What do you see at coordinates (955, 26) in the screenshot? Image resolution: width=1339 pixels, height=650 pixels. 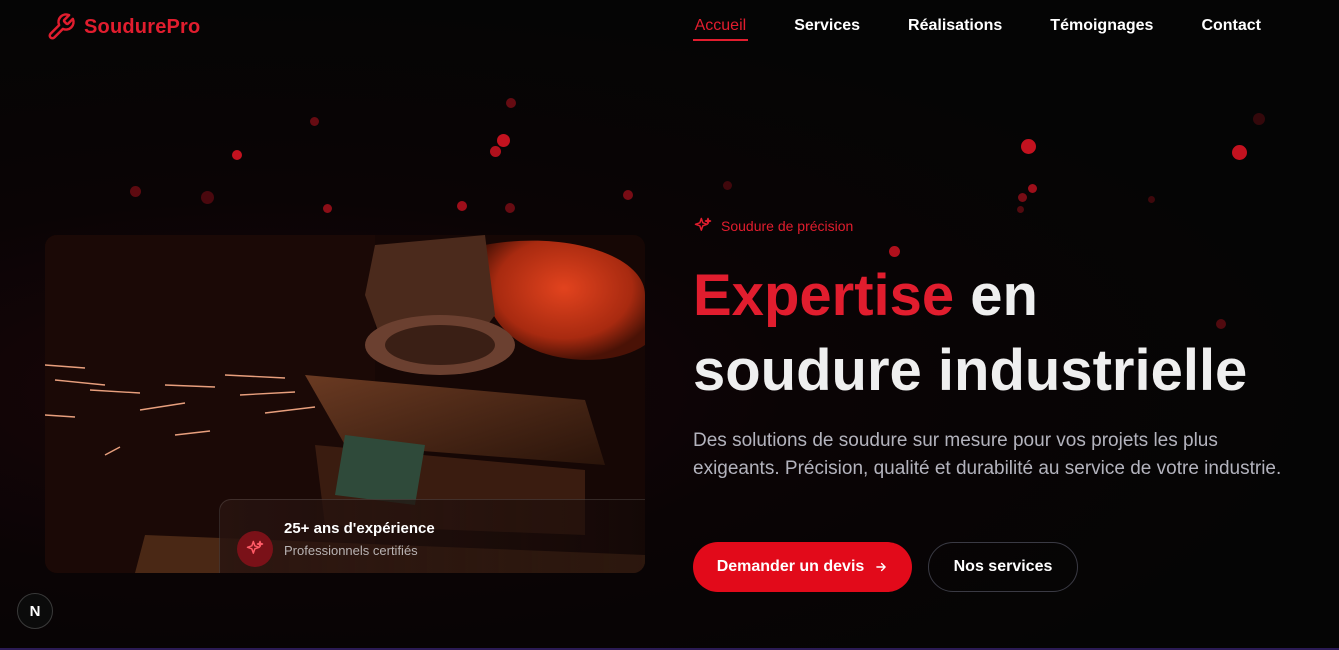 I see `nav-link-realisations: Réalisations` at bounding box center [955, 26].